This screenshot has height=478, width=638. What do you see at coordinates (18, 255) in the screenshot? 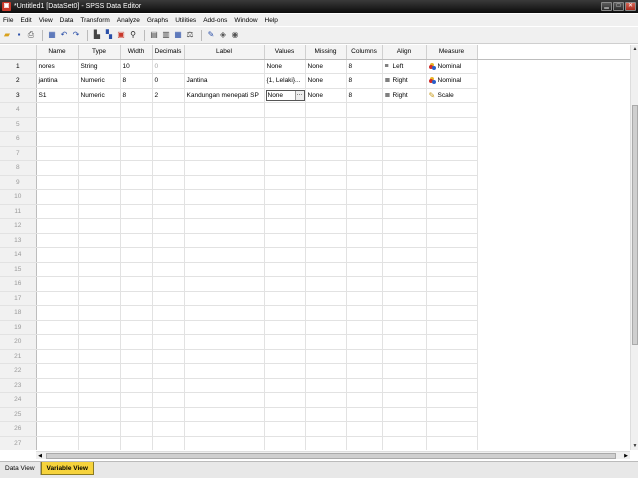
I see `row-number: 14` at bounding box center [18, 255].